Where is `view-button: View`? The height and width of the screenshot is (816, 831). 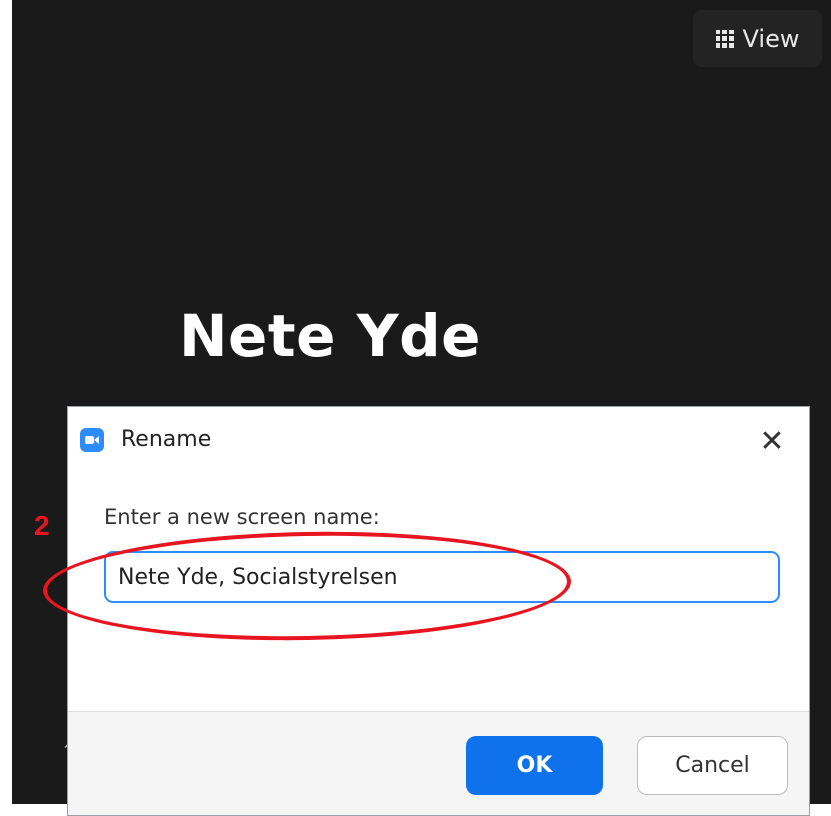 view-button: View is located at coordinates (757, 38).